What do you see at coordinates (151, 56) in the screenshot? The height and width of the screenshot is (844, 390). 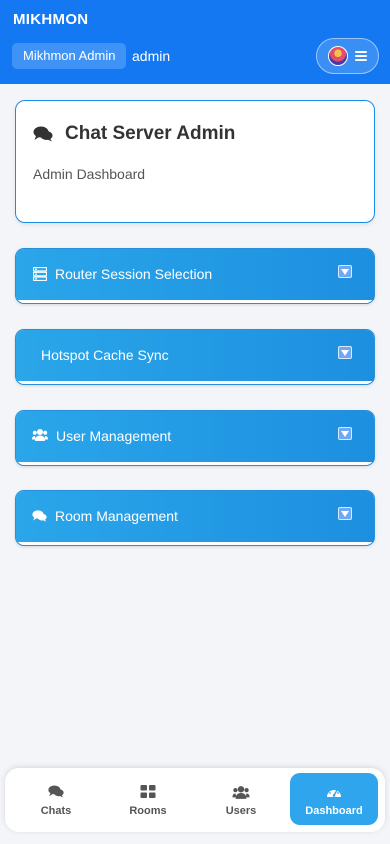 I see `username-label: admin` at bounding box center [151, 56].